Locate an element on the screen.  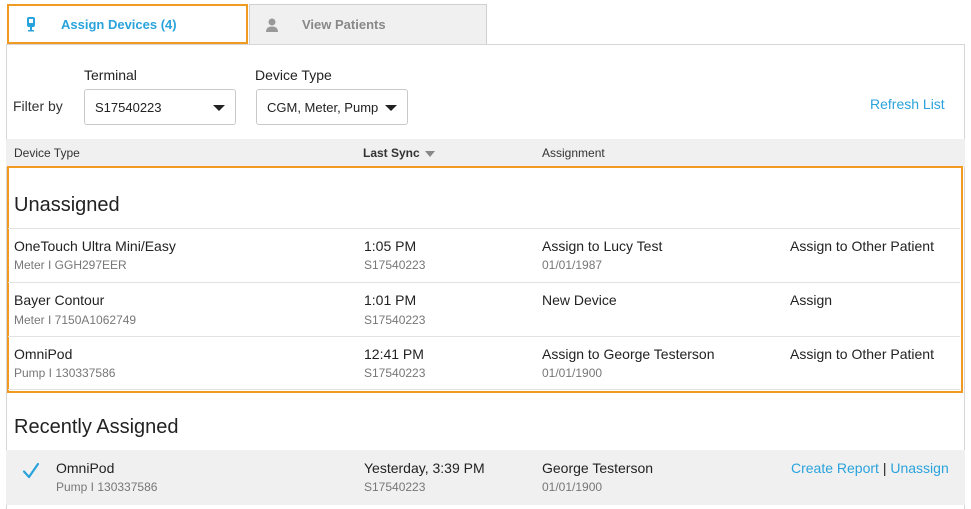
tab-assign-label: Assign Devices (4) is located at coordinates (119, 24).